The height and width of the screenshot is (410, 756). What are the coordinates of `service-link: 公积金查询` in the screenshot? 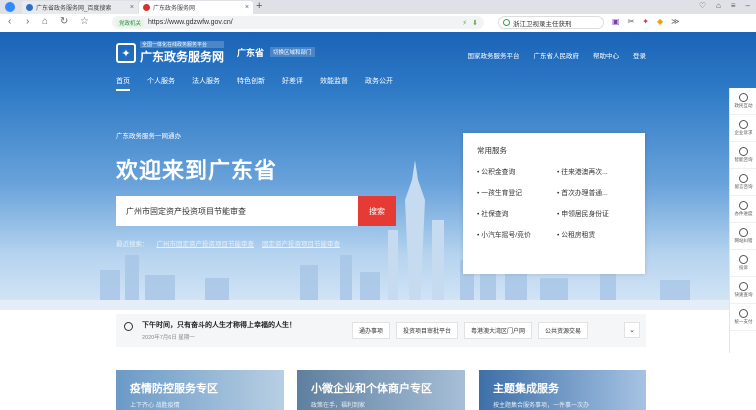 It's located at (517, 171).